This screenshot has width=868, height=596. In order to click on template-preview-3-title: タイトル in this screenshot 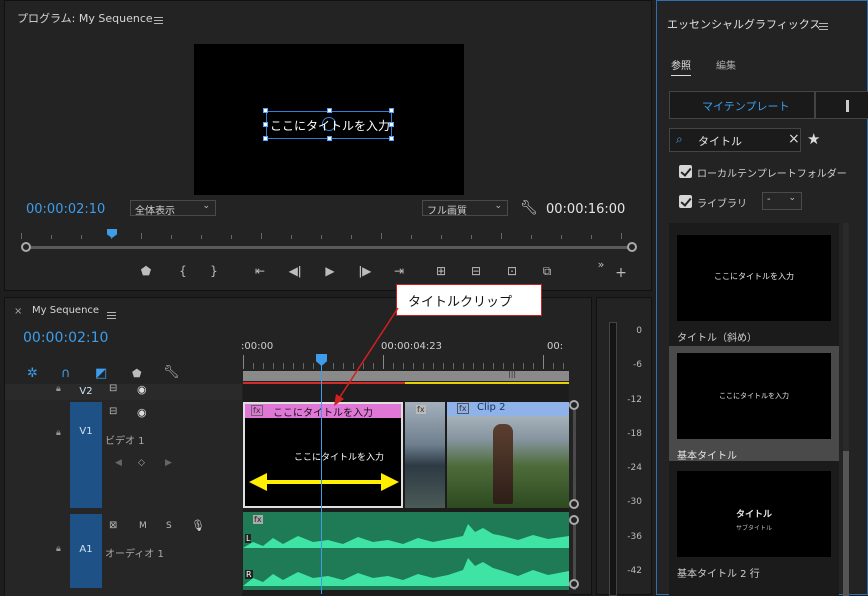, I will do `click(753, 515)`.